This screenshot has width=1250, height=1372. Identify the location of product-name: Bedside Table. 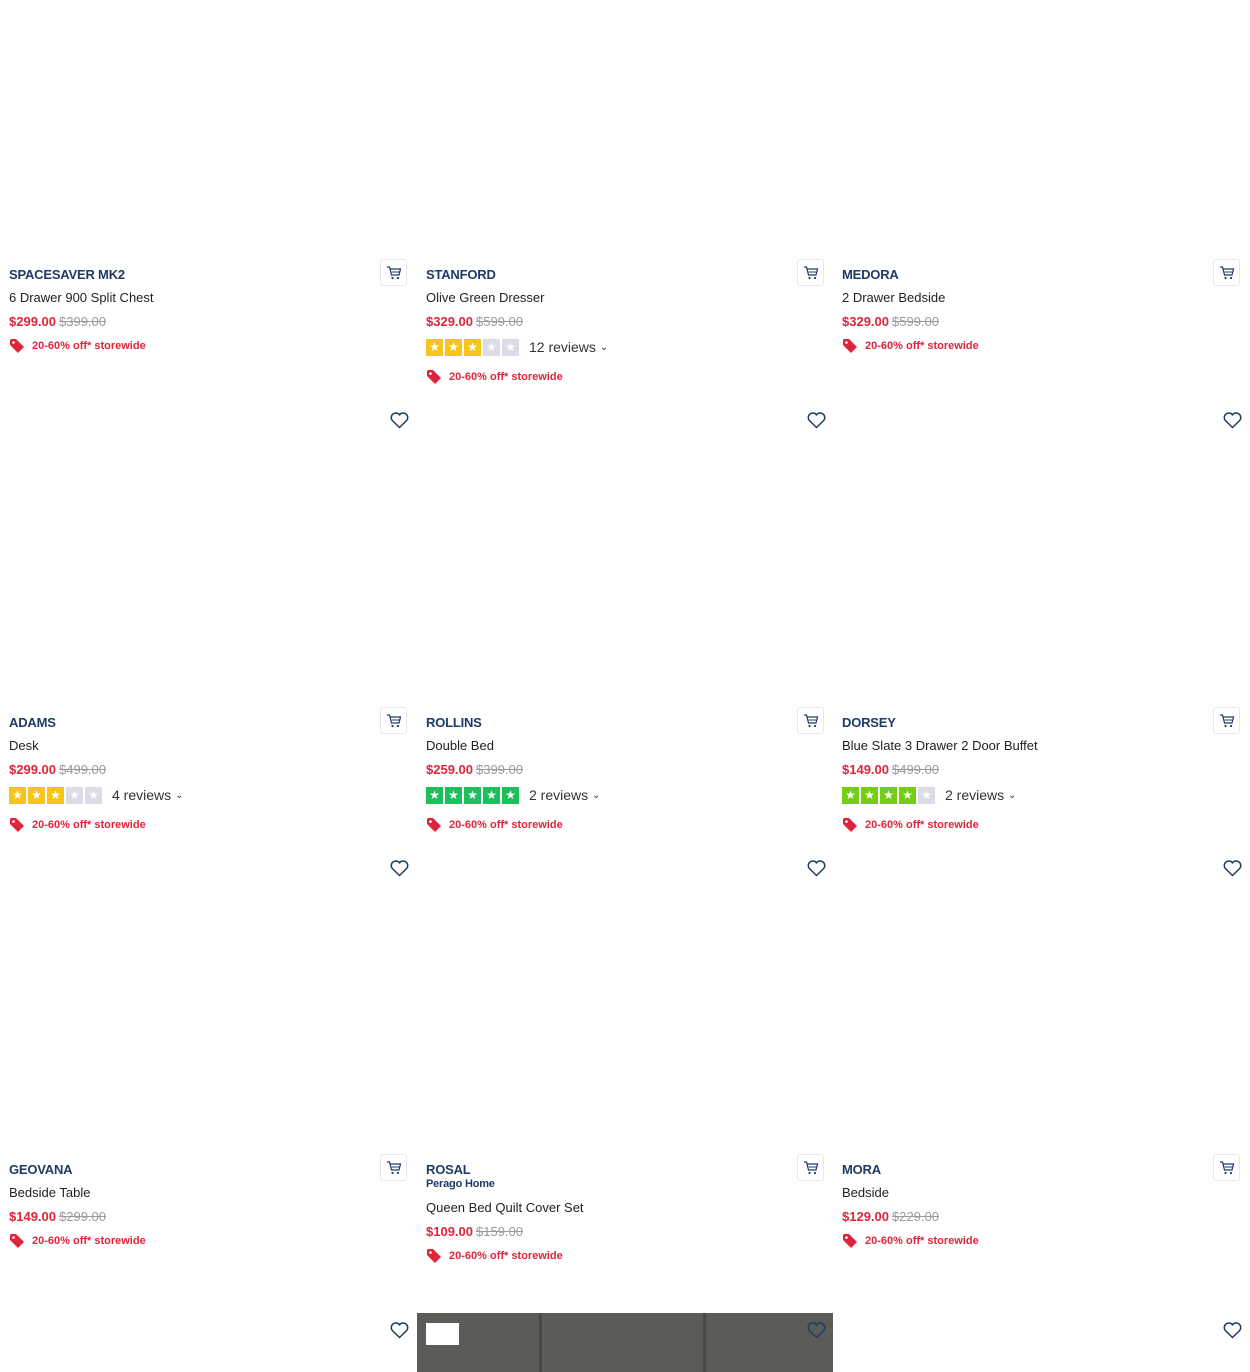
(49, 1192).